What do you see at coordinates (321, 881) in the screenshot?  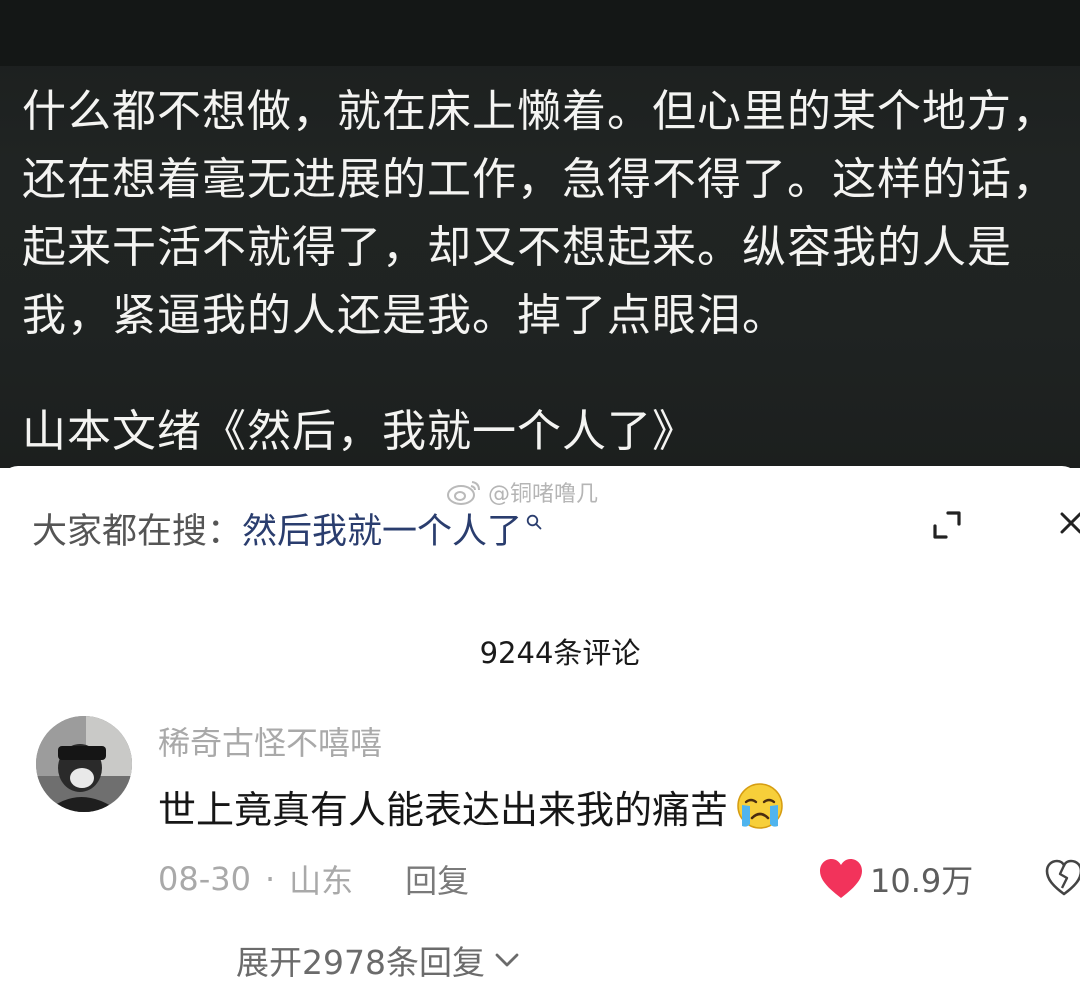 I see `comment-location: 山东` at bounding box center [321, 881].